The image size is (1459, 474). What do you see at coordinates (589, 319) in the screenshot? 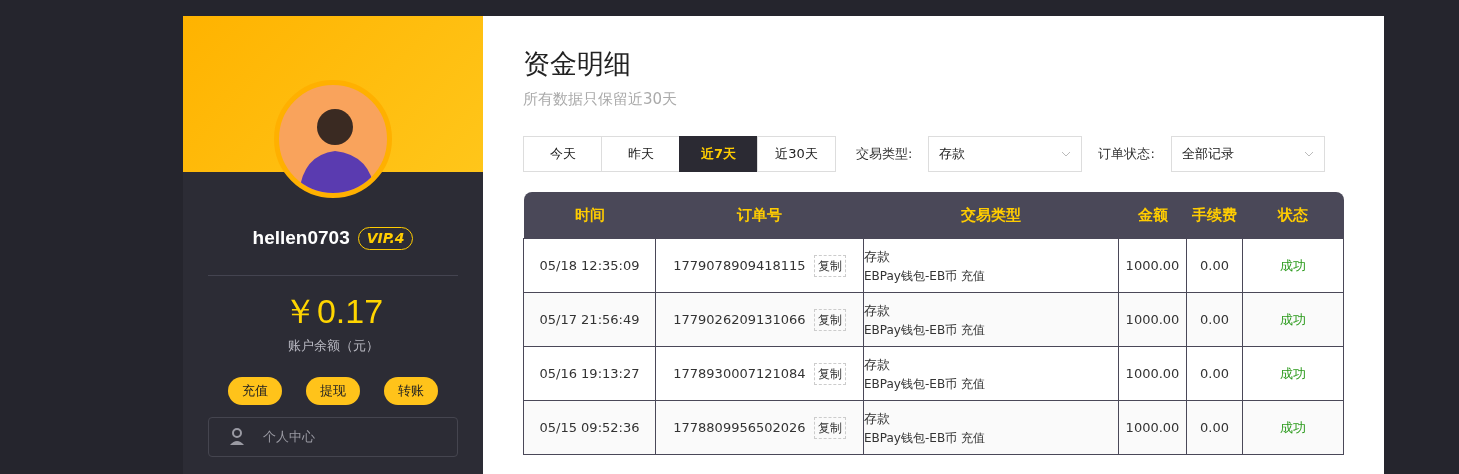
I see `table-cell: 05/17 21:56:49` at bounding box center [589, 319].